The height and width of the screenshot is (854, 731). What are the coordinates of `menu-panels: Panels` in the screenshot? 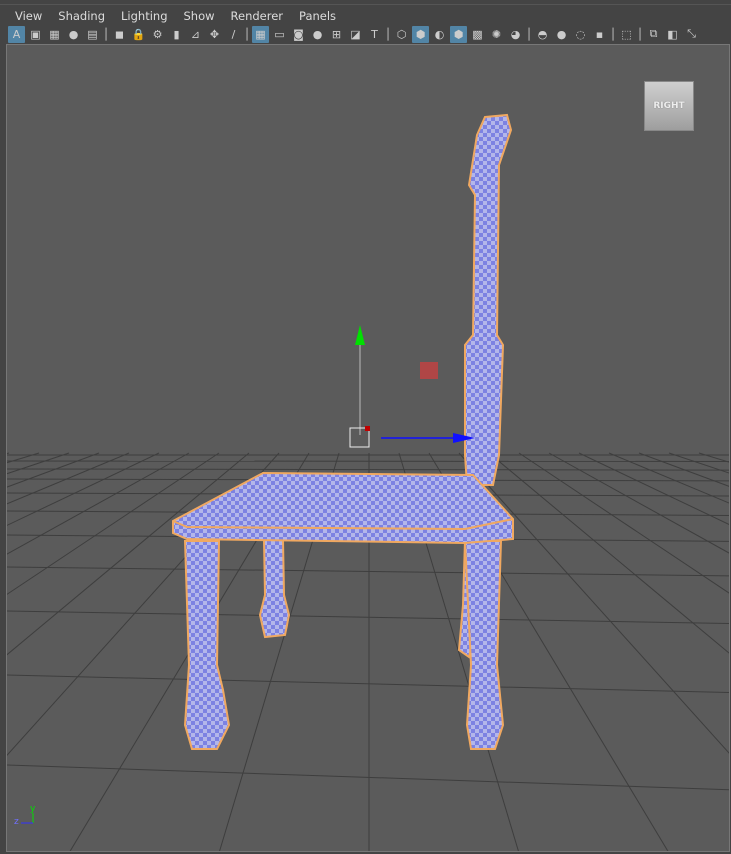 It's located at (317, 16).